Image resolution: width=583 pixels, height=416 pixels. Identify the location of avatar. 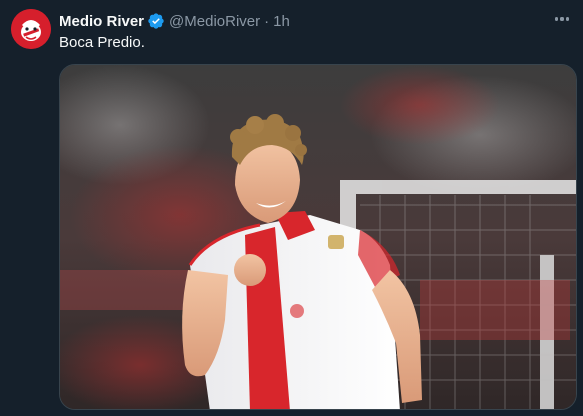
(31, 29).